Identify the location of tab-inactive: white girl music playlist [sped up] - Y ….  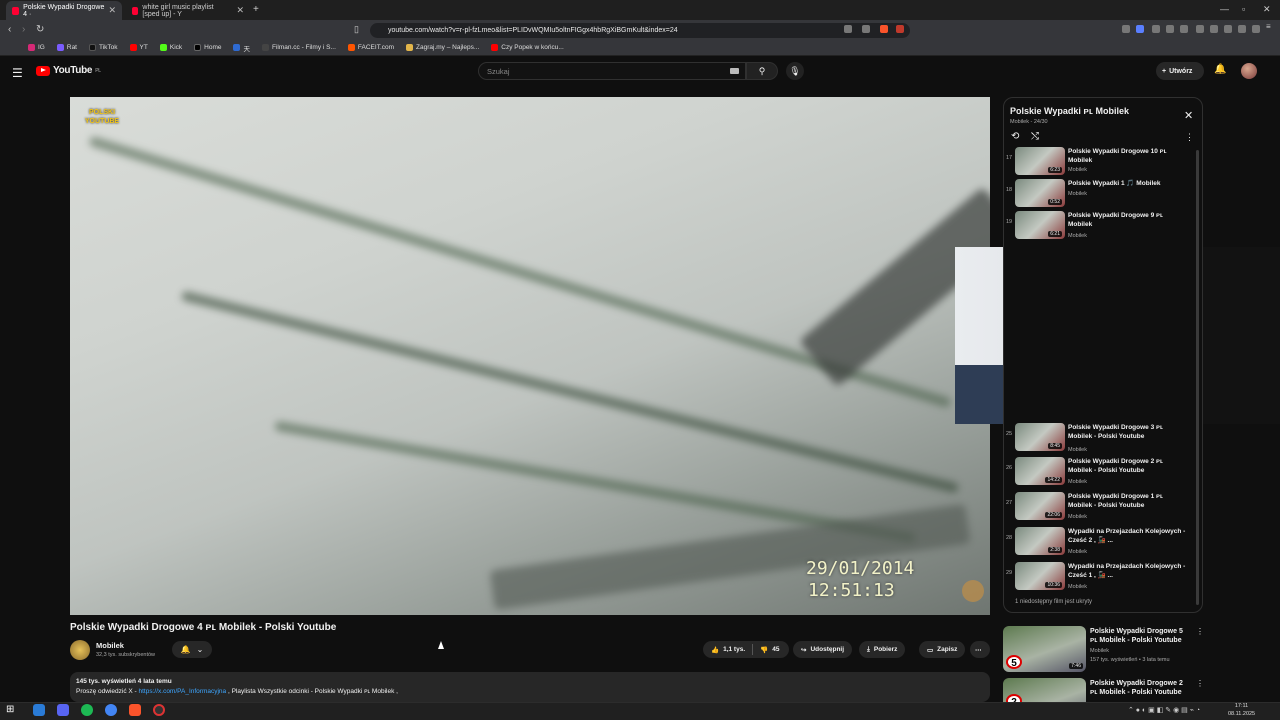
(188, 10).